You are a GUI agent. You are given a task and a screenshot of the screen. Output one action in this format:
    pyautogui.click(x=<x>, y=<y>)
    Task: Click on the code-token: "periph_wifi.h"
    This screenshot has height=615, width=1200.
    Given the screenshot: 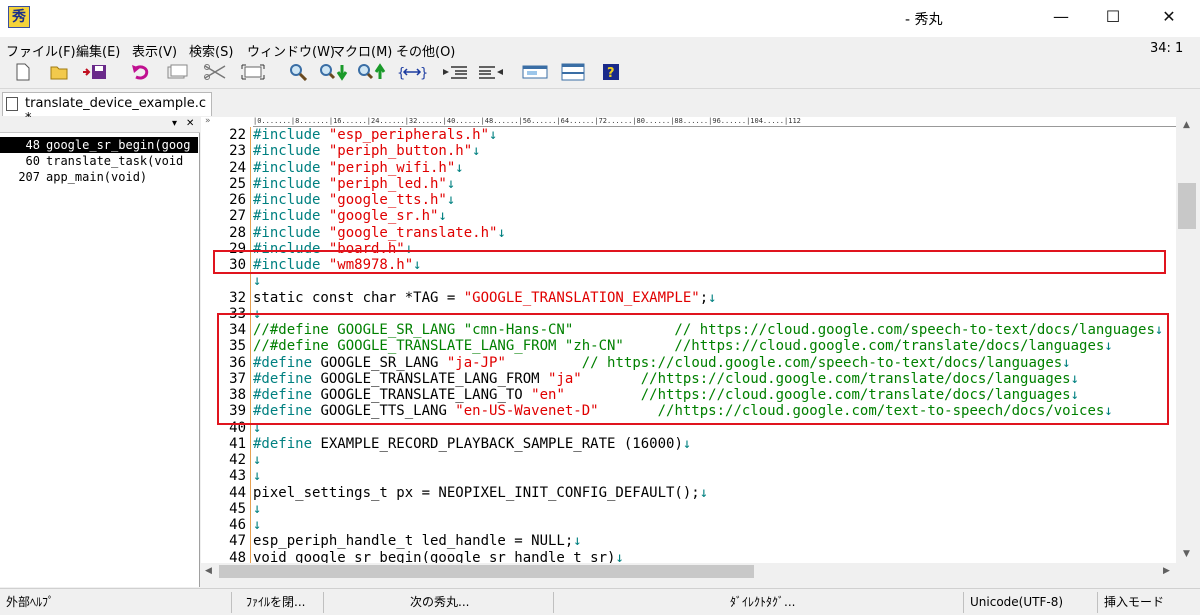 What is the action you would take?
    pyautogui.click(x=392, y=167)
    